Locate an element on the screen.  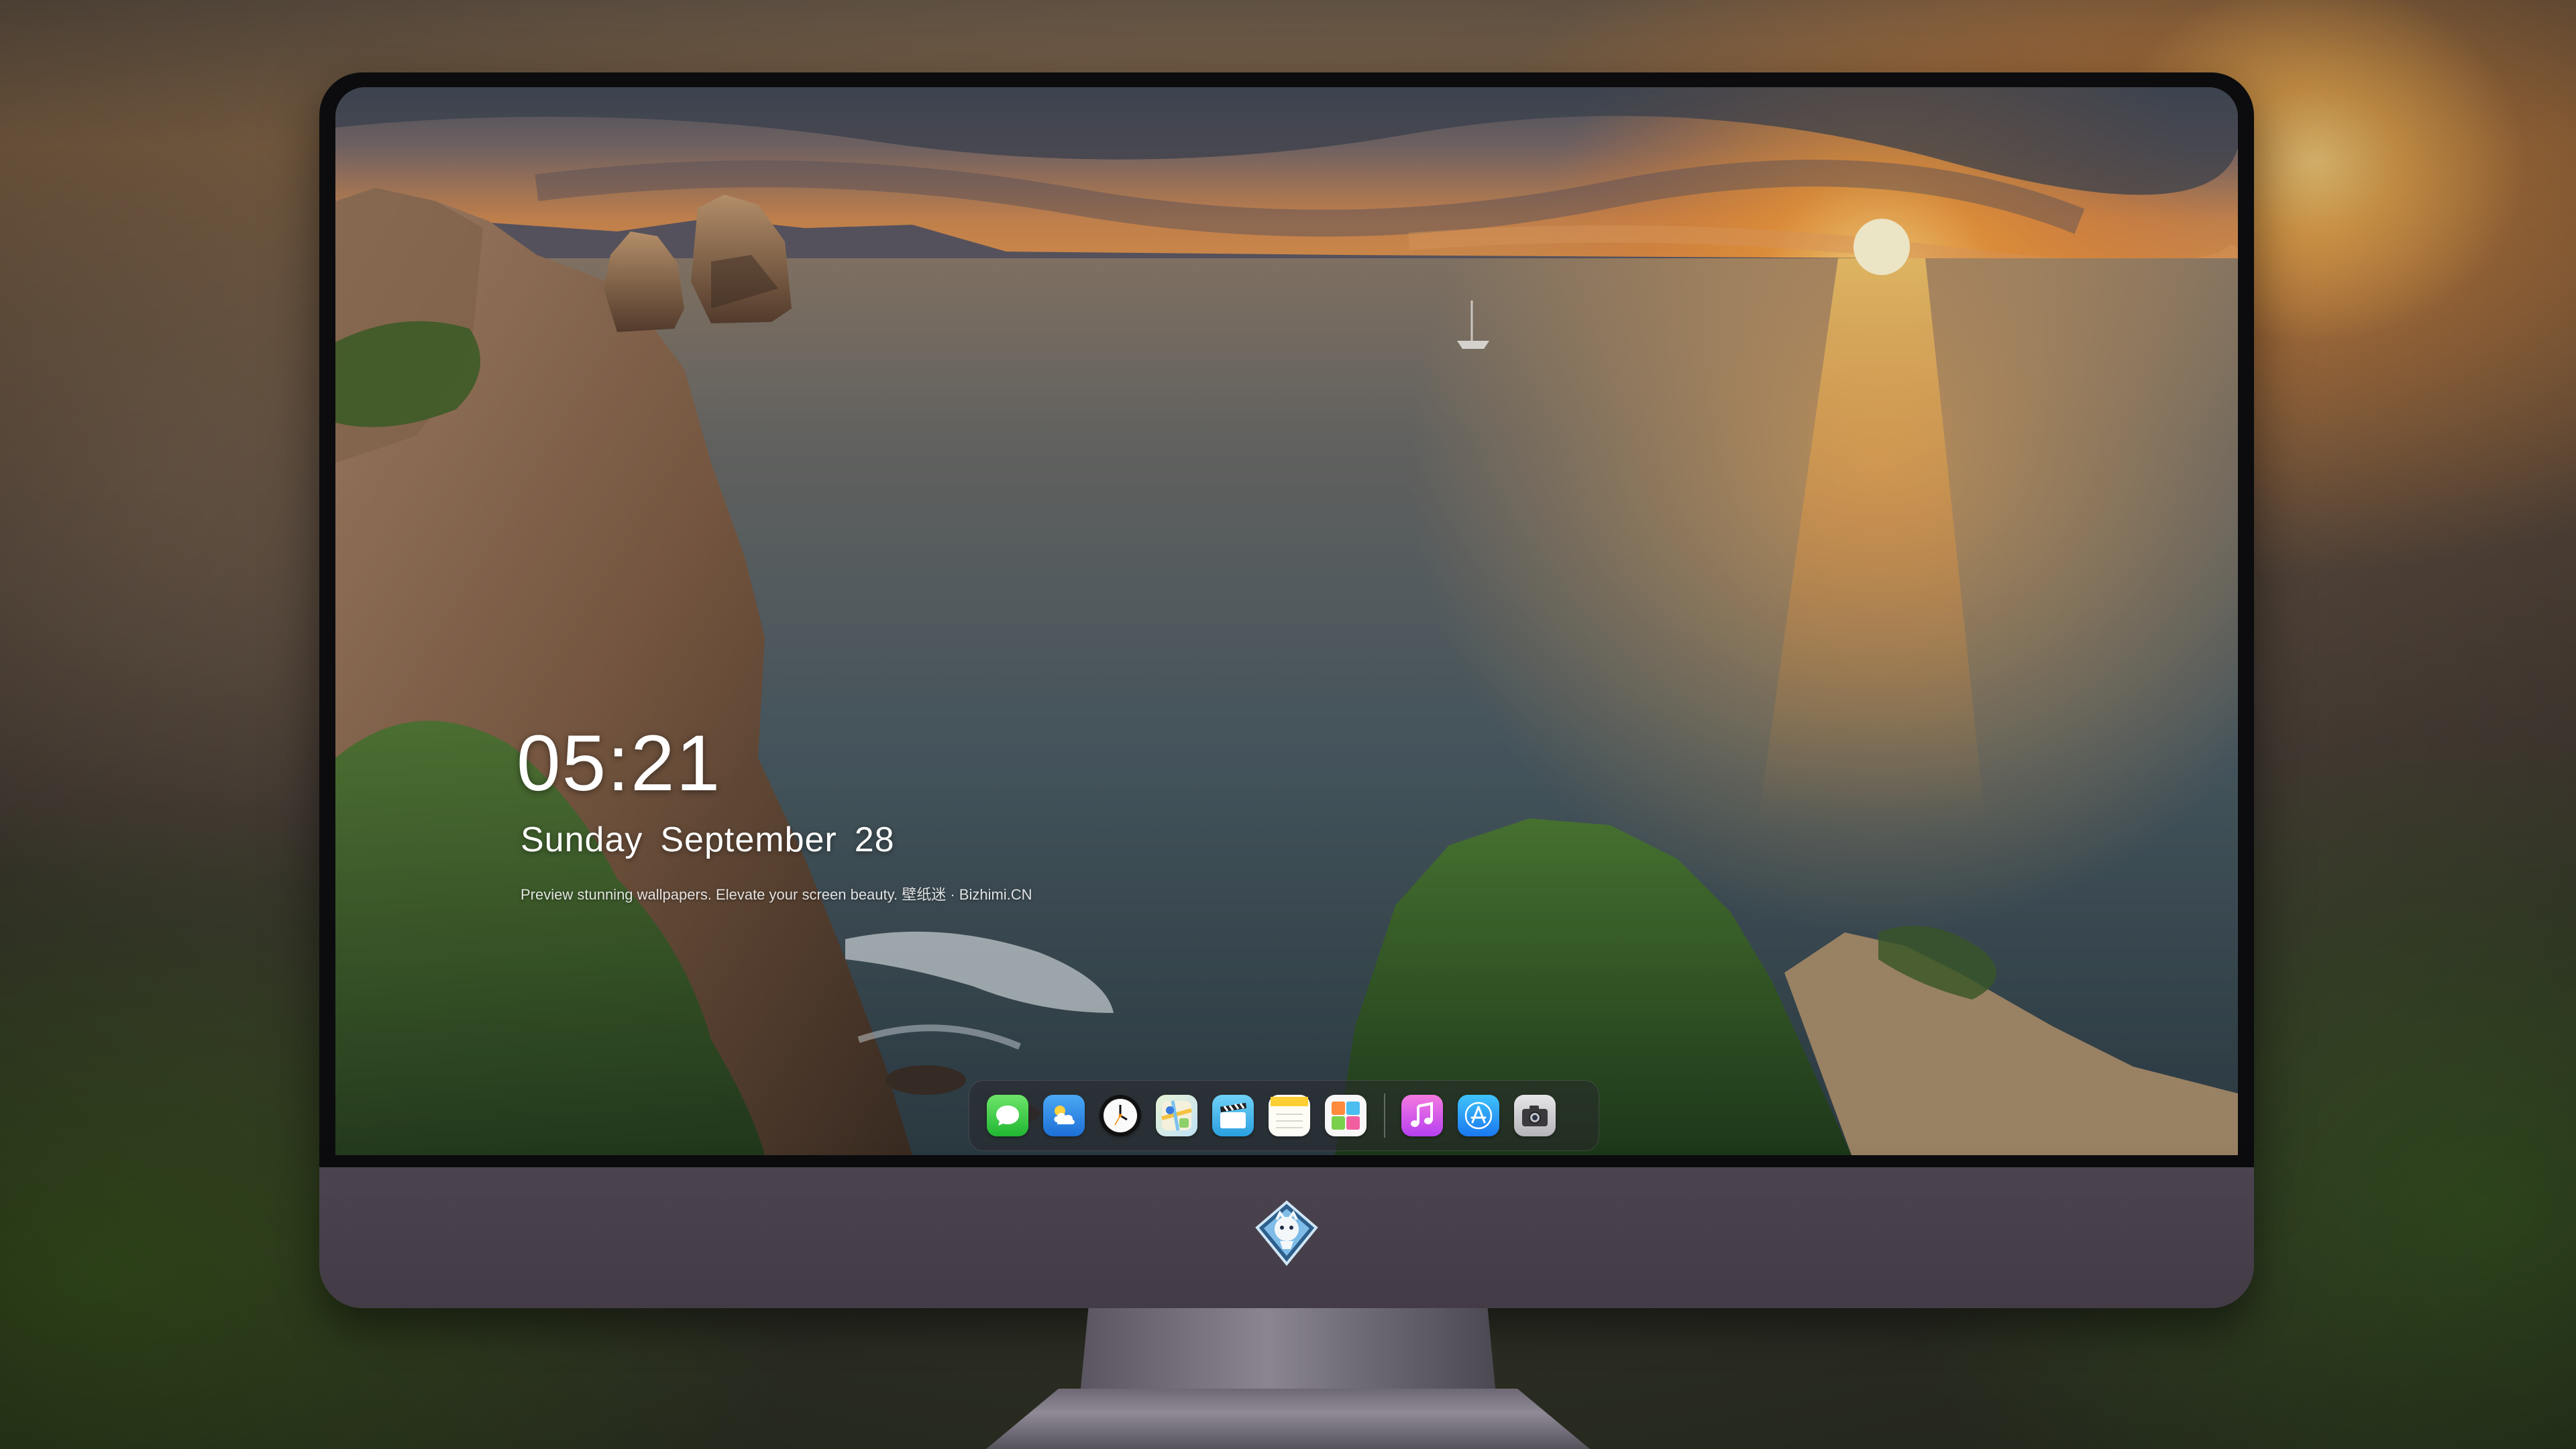
date-month: September is located at coordinates (748, 839).